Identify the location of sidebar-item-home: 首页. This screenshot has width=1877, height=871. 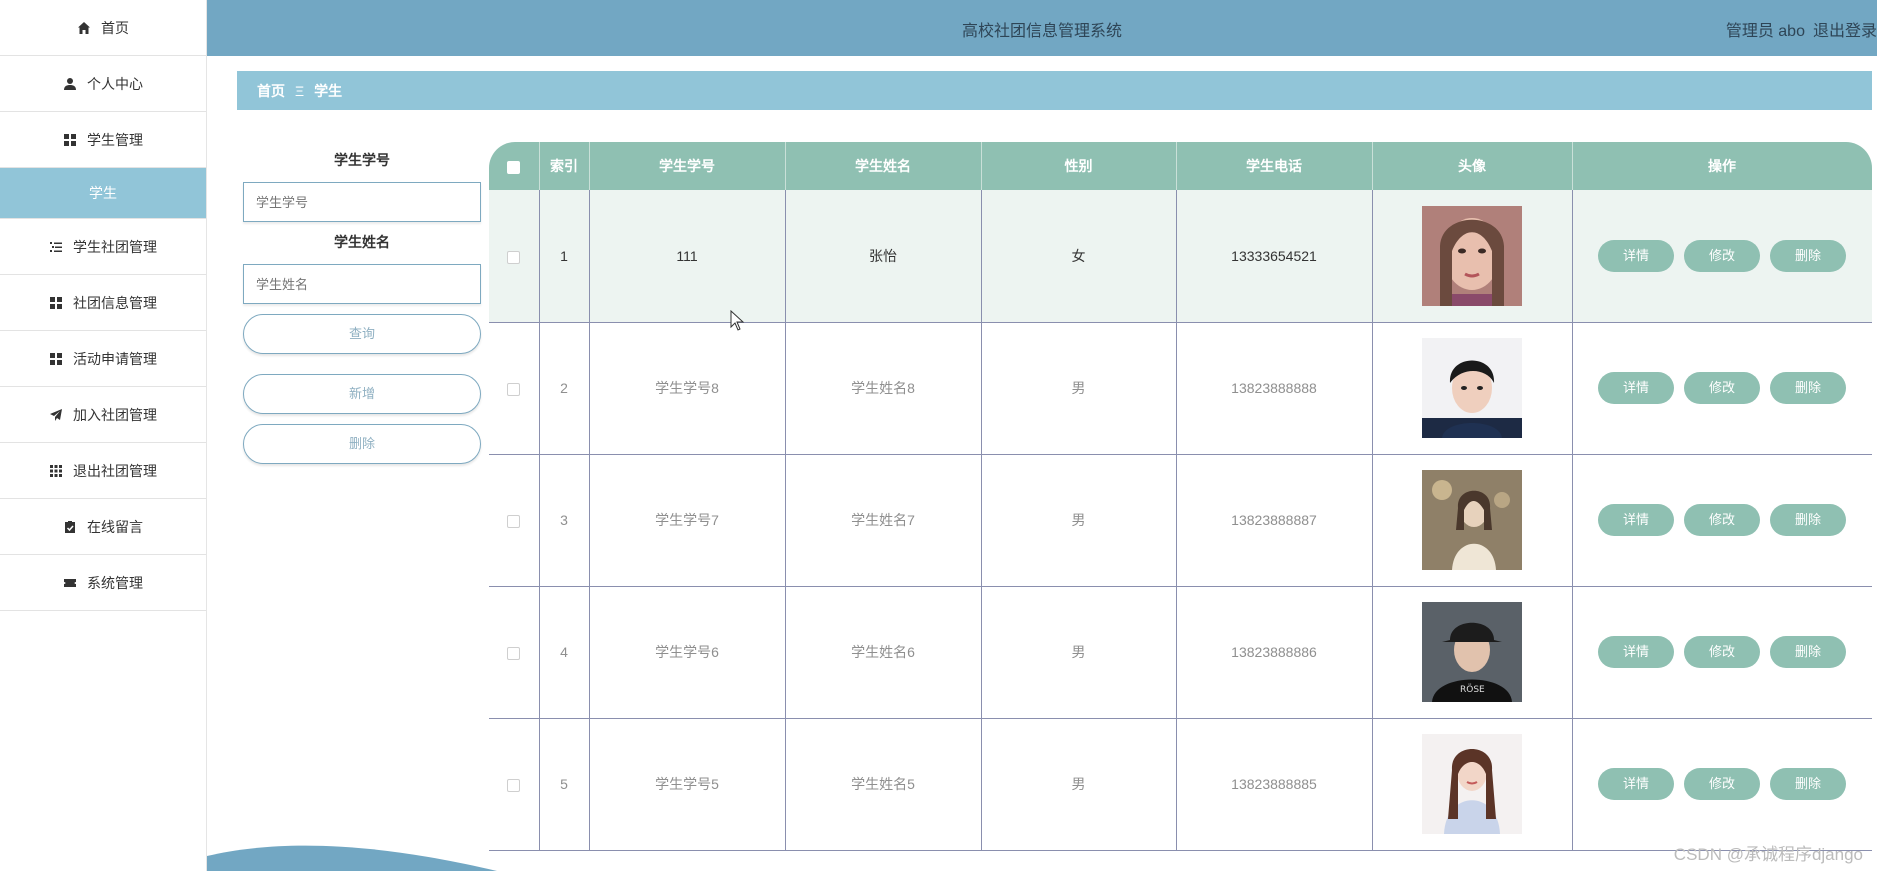
(103, 28).